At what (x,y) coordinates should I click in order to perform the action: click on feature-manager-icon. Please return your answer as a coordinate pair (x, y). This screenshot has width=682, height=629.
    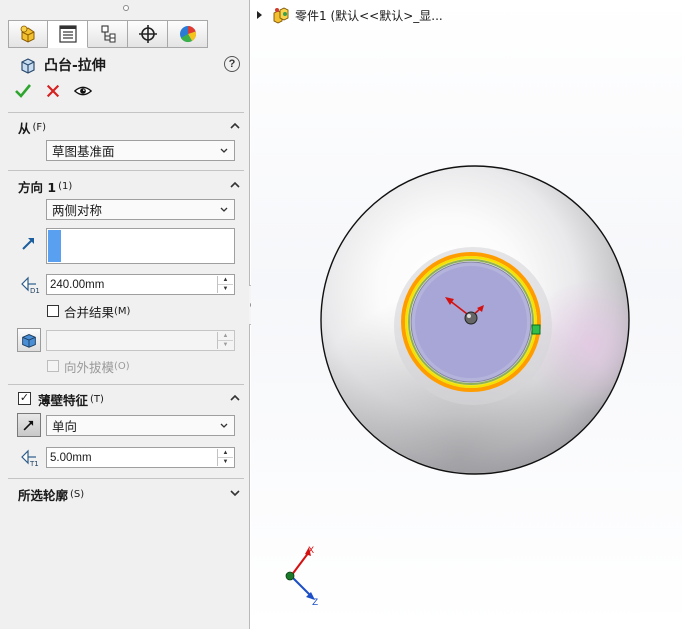
    Looking at the image, I should click on (27, 34).